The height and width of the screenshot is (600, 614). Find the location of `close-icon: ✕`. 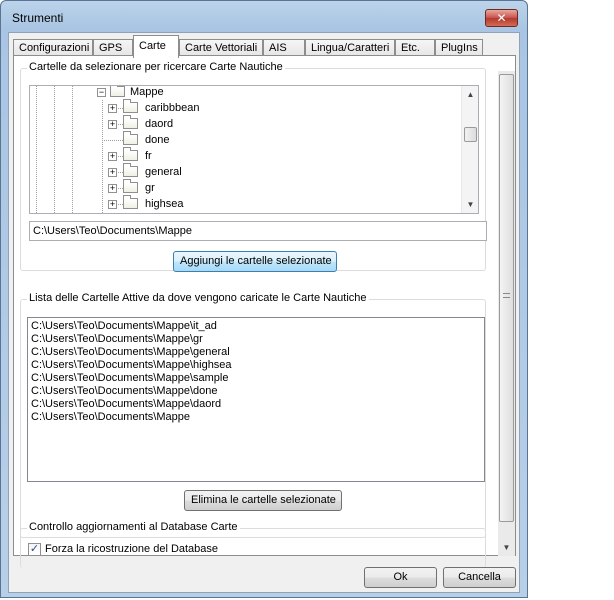

close-icon: ✕ is located at coordinates (501, 18).